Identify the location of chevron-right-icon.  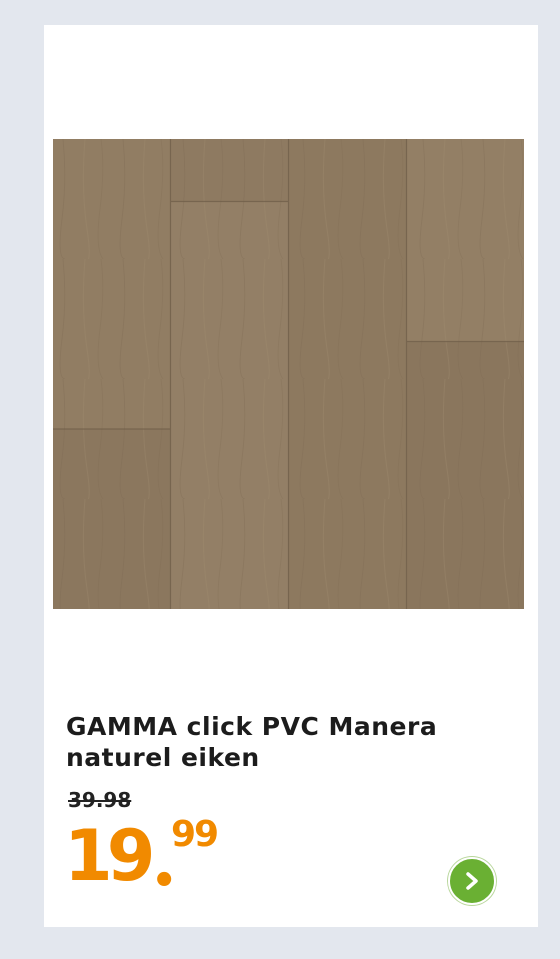
(472, 881).